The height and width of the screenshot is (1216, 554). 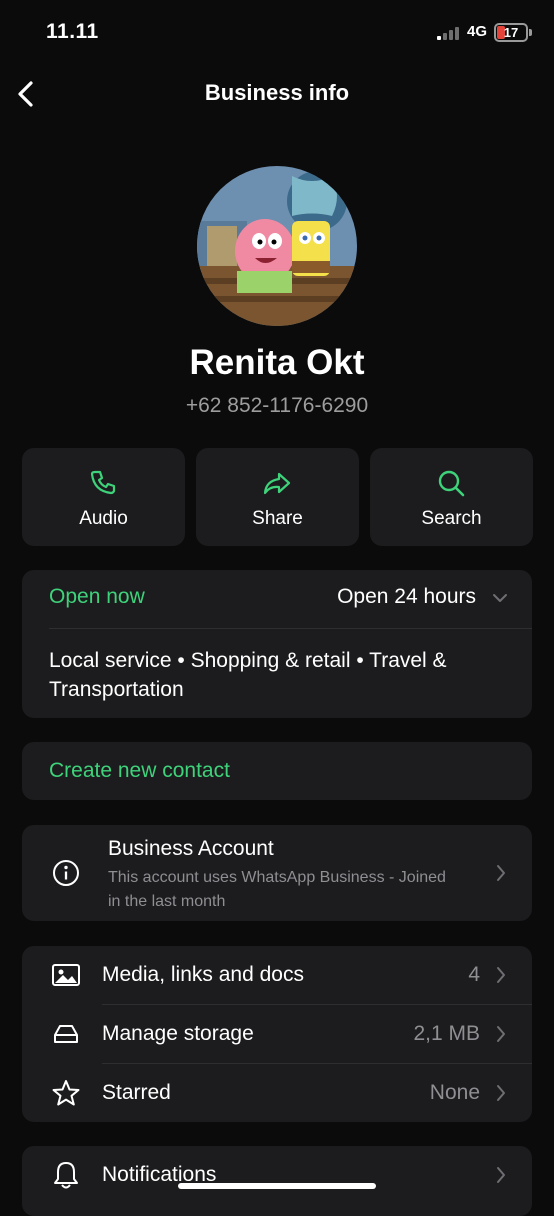 I want to click on chevron-down-icon, so click(x=500, y=598).